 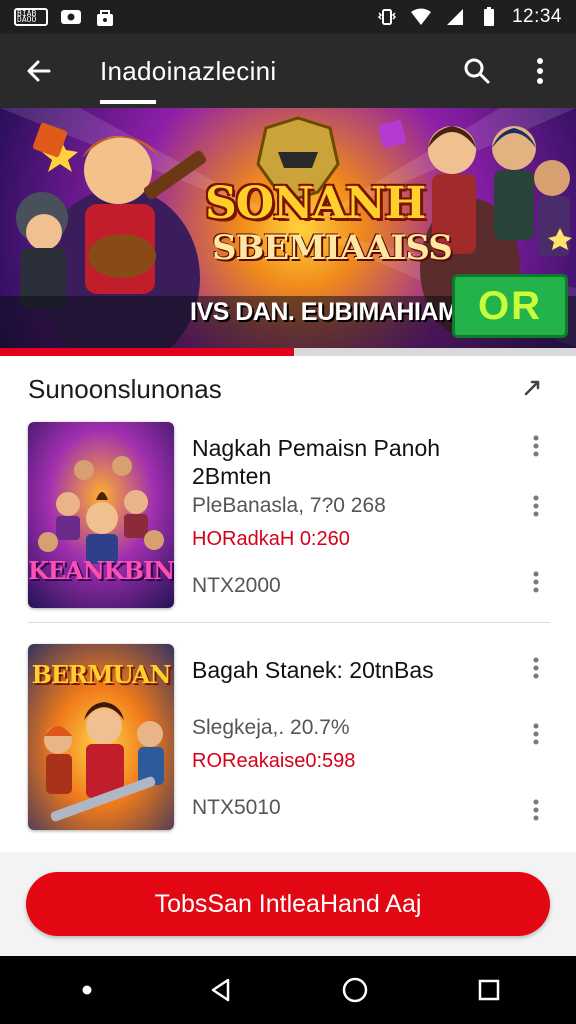 I want to click on nav-dot-button, so click(x=87, y=990).